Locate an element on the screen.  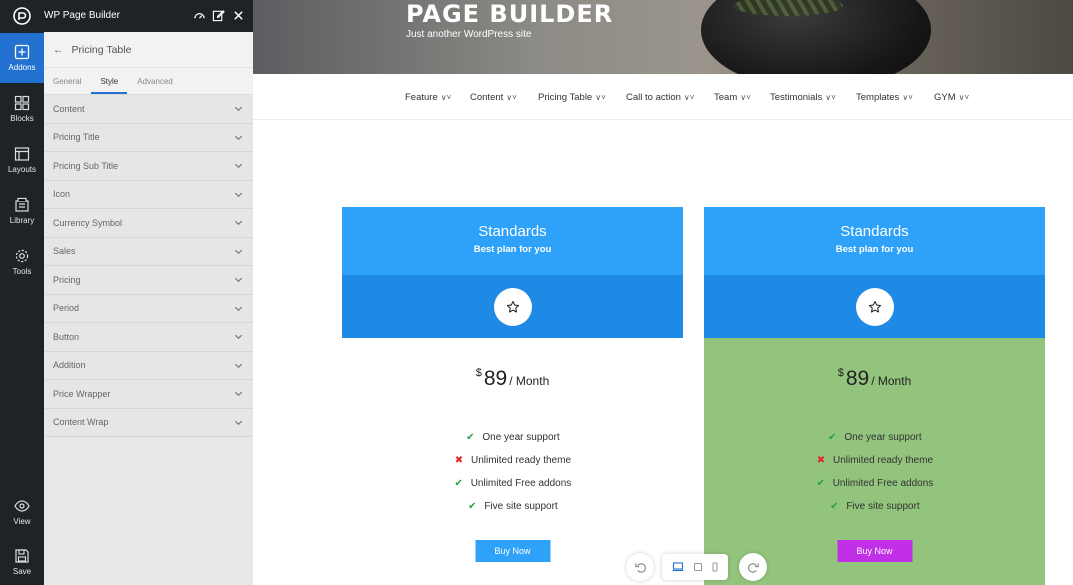
desktop-icon is located at coordinates (678, 567).